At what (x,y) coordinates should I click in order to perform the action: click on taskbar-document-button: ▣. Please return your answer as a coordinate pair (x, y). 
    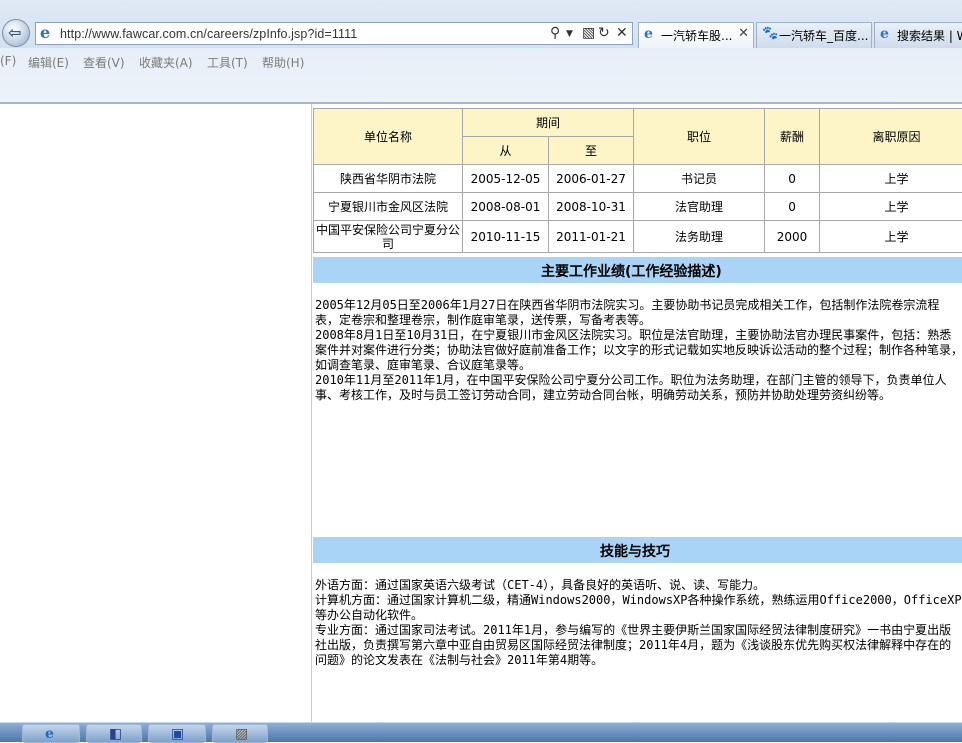
    Looking at the image, I should click on (177, 733).